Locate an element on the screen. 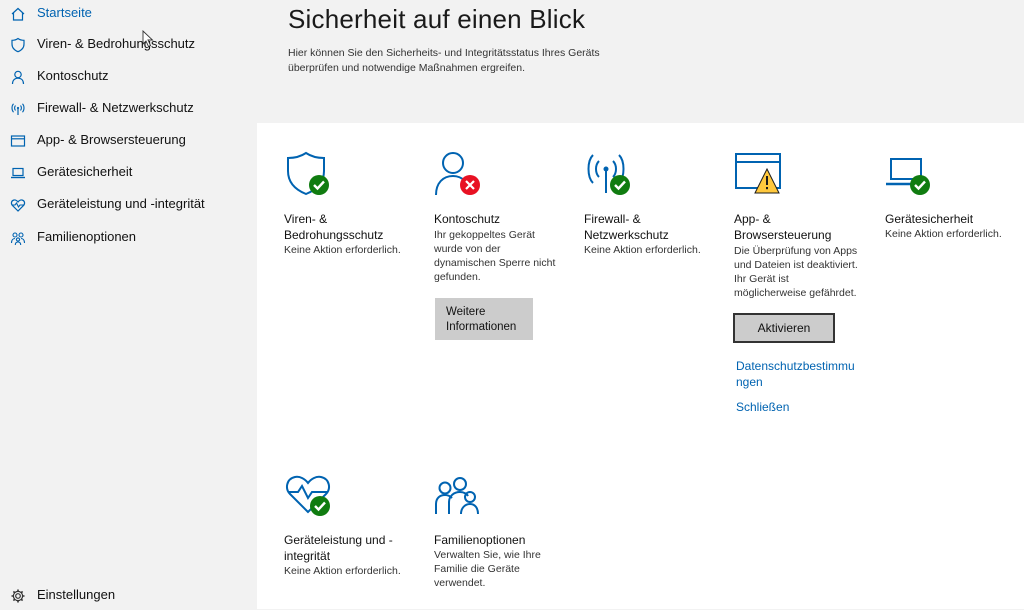 This screenshot has height=610, width=1024. more-info-button: Weitere Informationen is located at coordinates (484, 319).